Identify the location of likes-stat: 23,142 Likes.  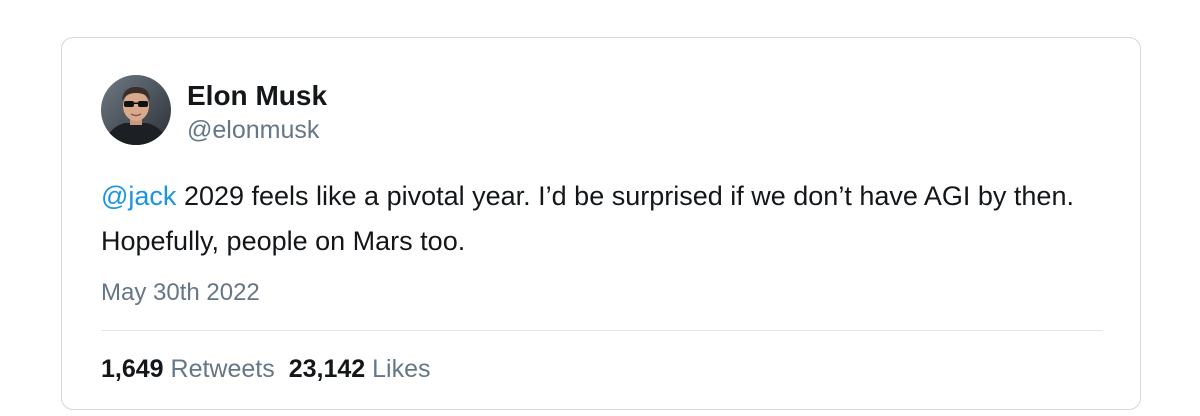
(360, 369).